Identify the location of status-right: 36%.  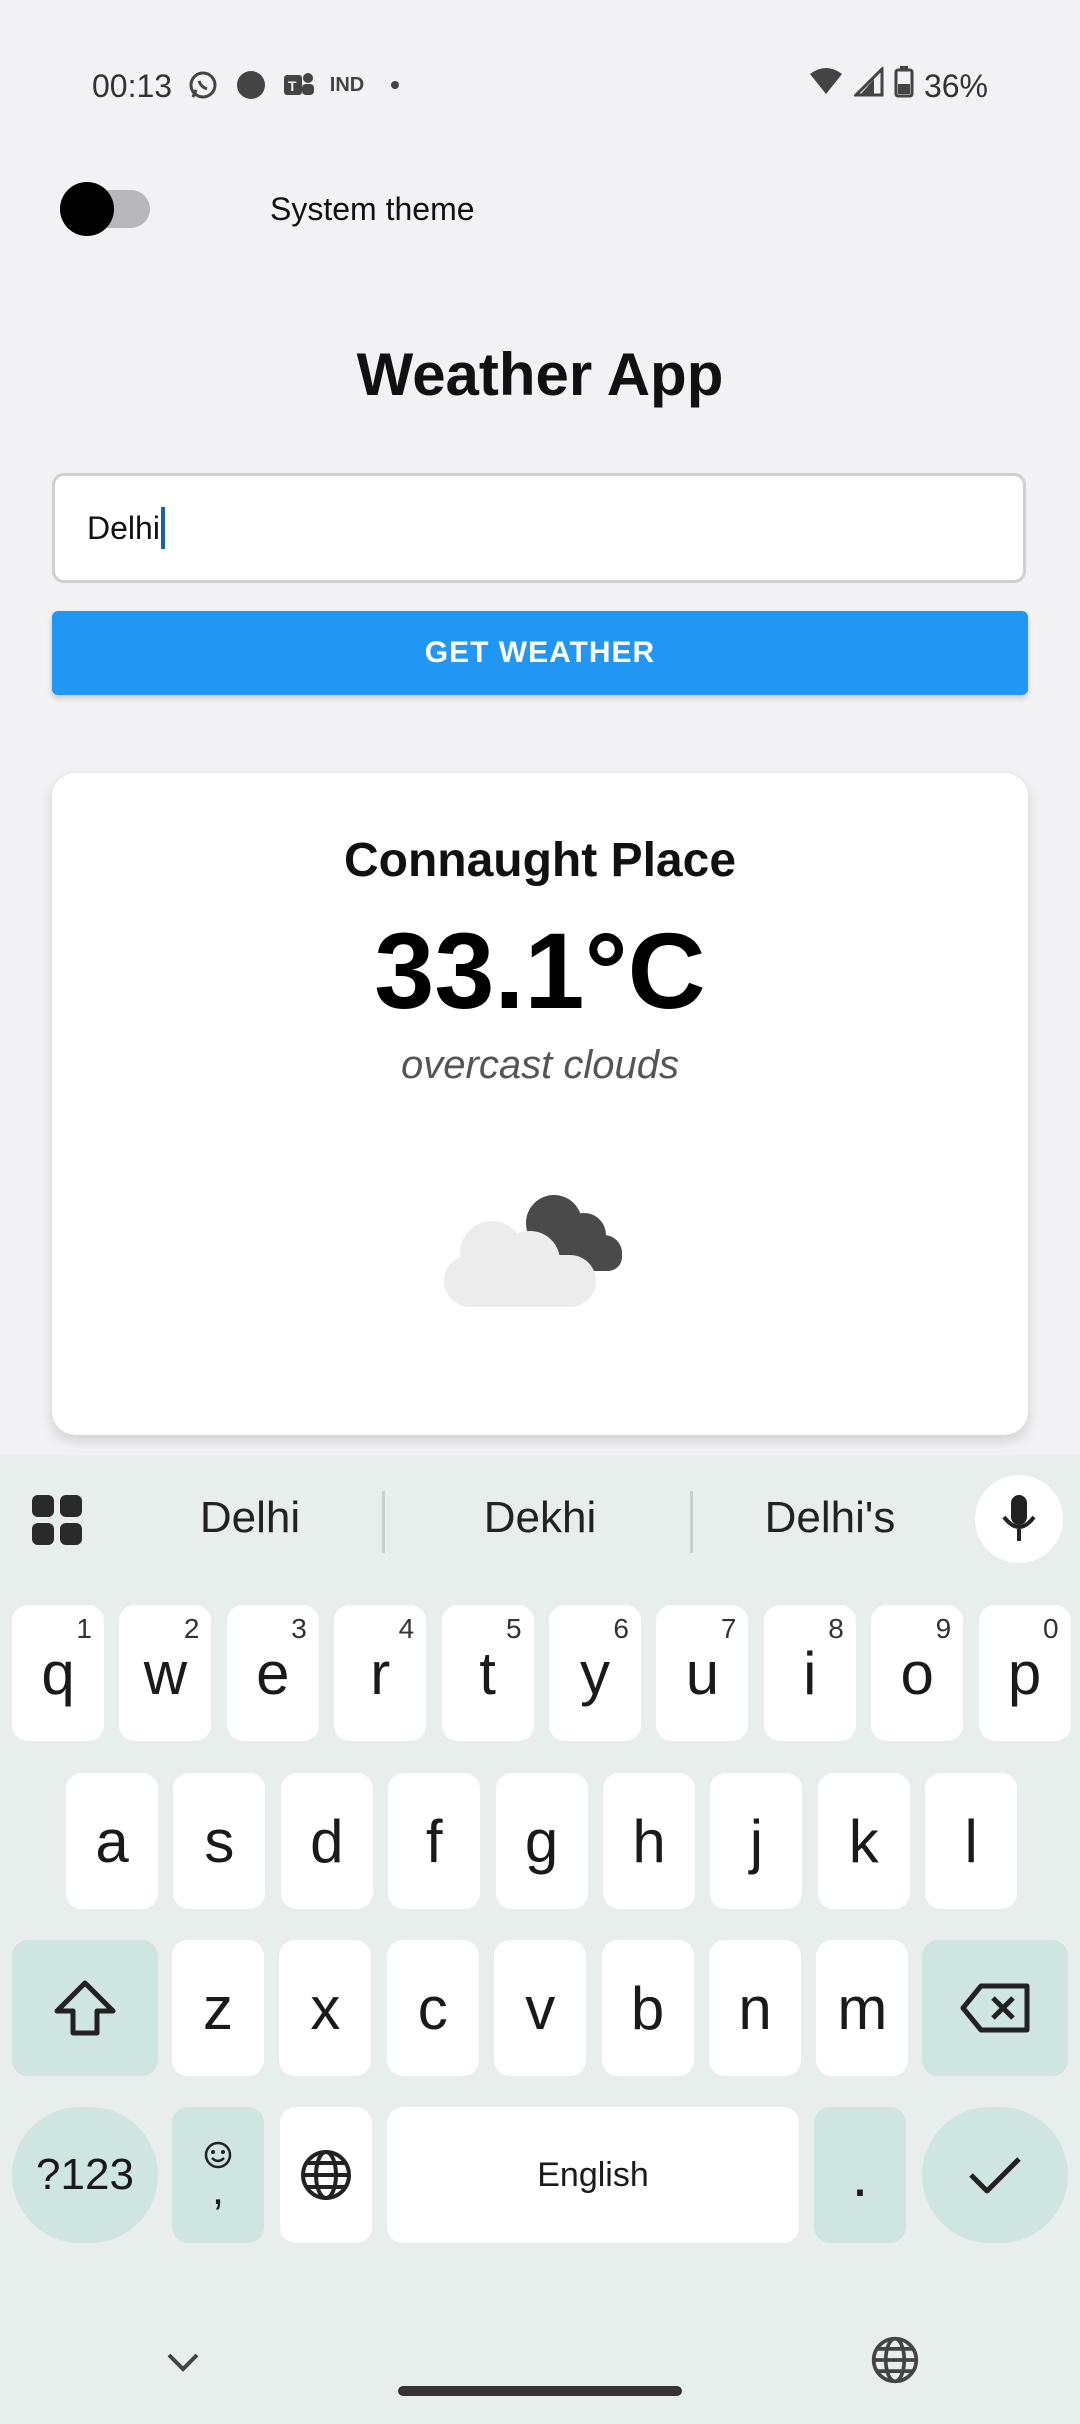
(898, 85).